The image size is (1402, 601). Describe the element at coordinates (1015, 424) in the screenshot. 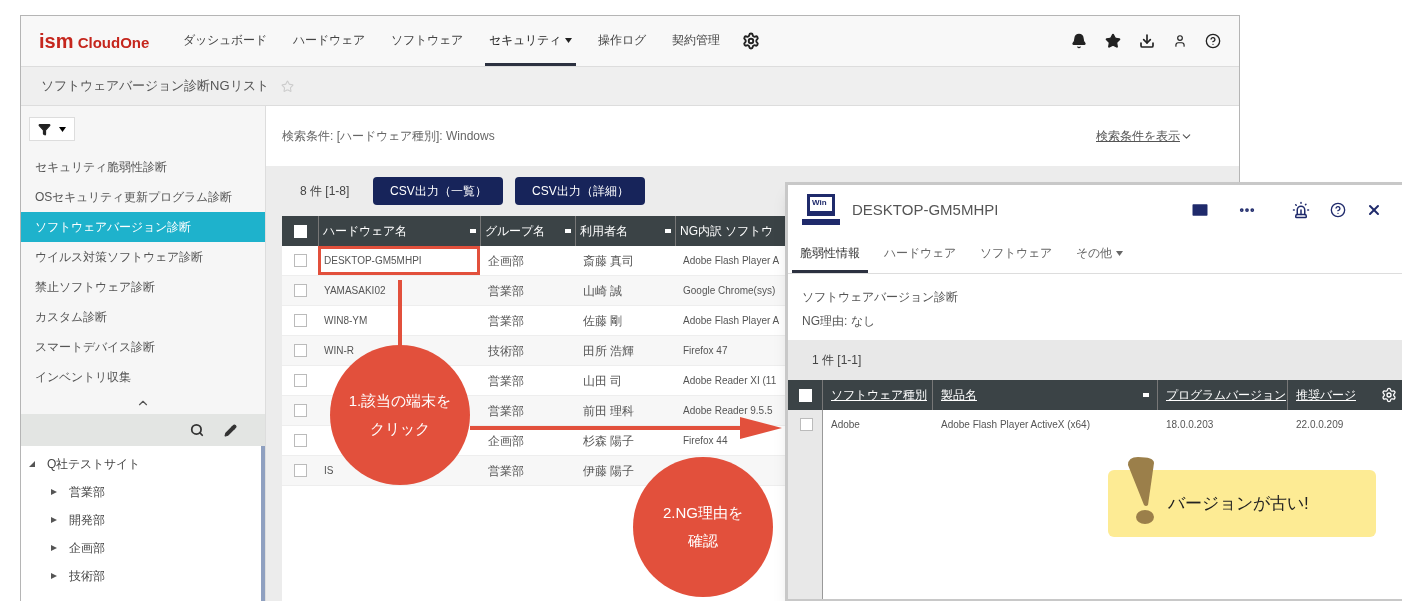

I see `table-cell: Adobe Flash Player ActiveX (x64)` at that location.